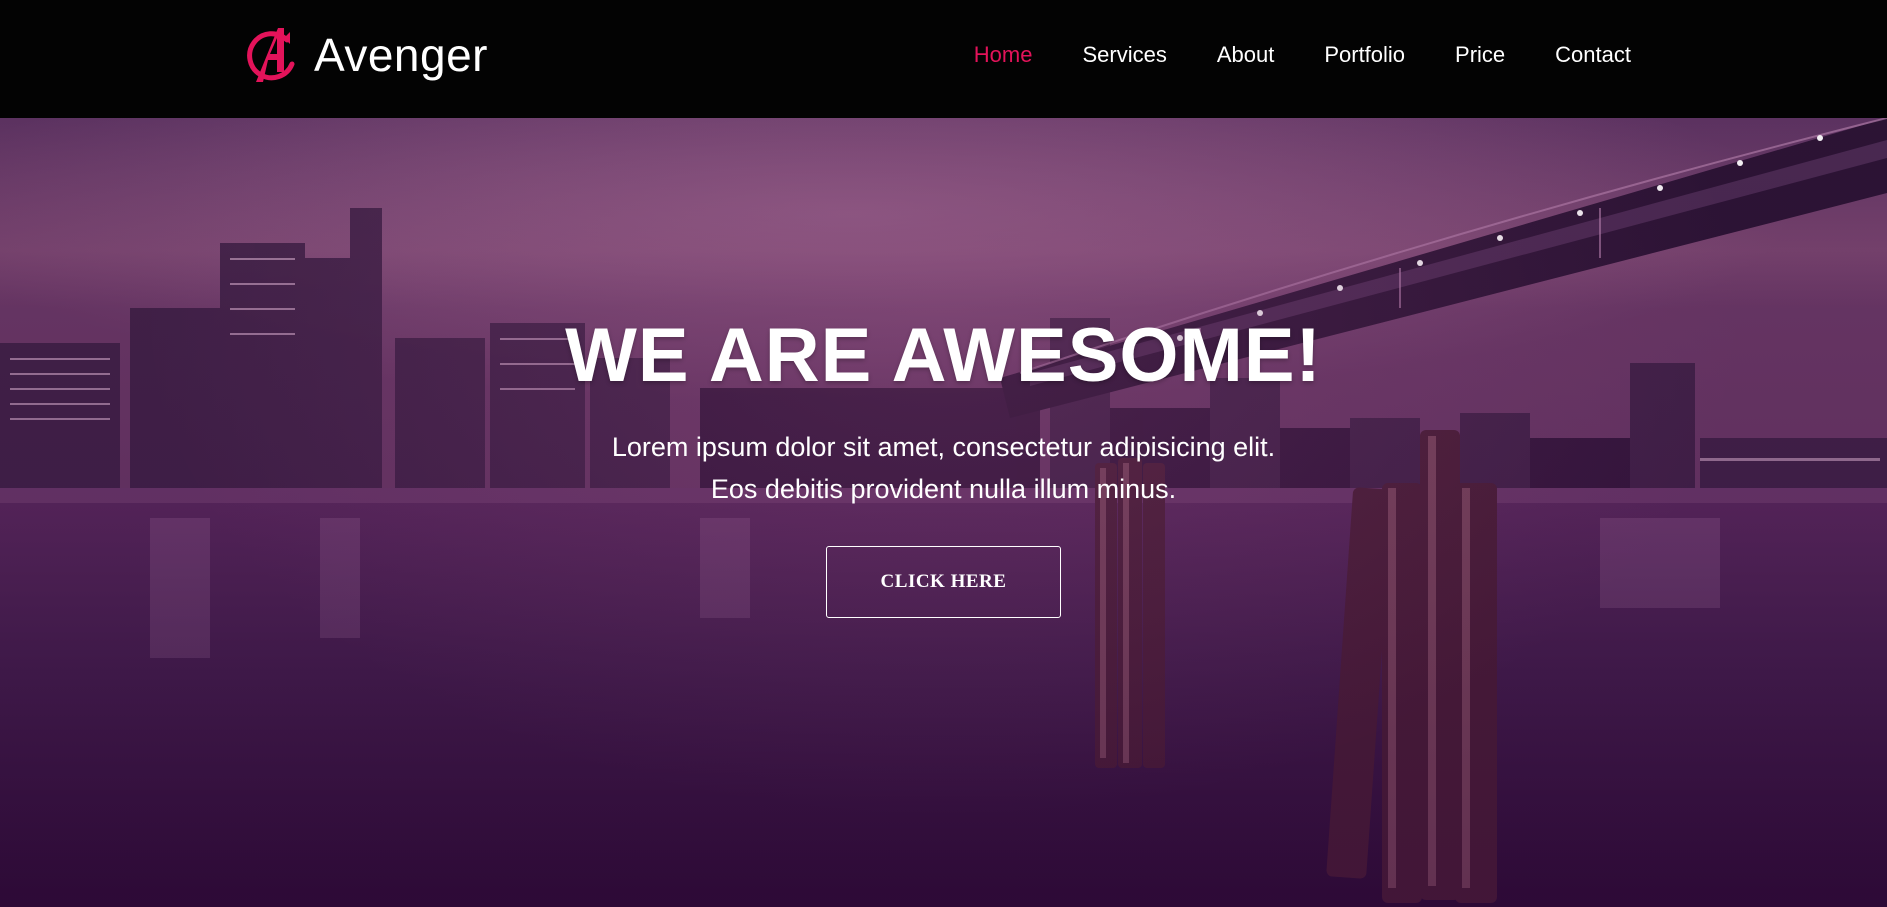  Describe the element at coordinates (401, 55) in the screenshot. I see `brand-name: Avenger` at that location.